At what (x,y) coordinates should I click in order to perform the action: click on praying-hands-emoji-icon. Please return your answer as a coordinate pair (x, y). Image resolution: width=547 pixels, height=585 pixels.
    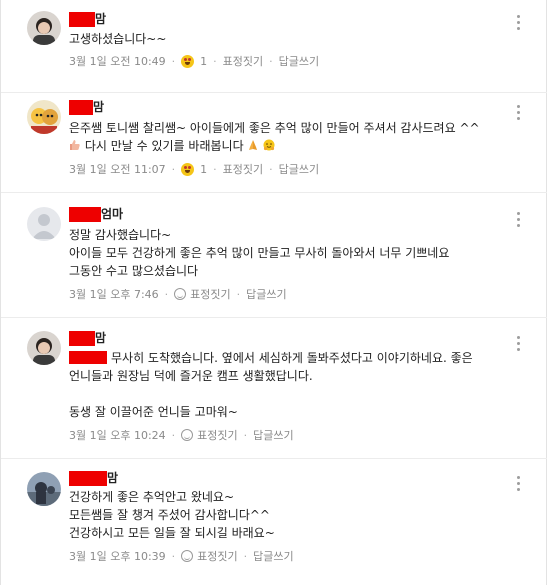
    Looking at the image, I should click on (253, 145).